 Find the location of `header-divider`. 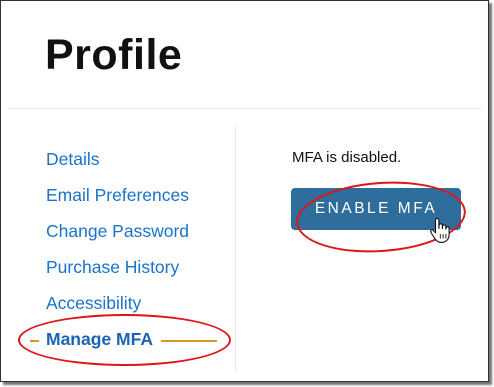

header-divider is located at coordinates (245, 108).